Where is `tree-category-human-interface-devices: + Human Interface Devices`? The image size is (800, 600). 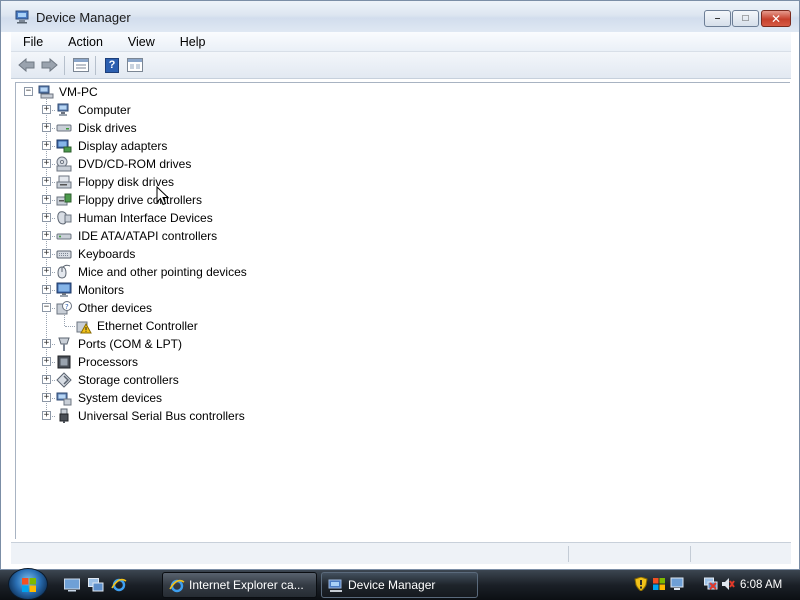 tree-category-human-interface-devices: + Human Interface Devices is located at coordinates (216, 218).